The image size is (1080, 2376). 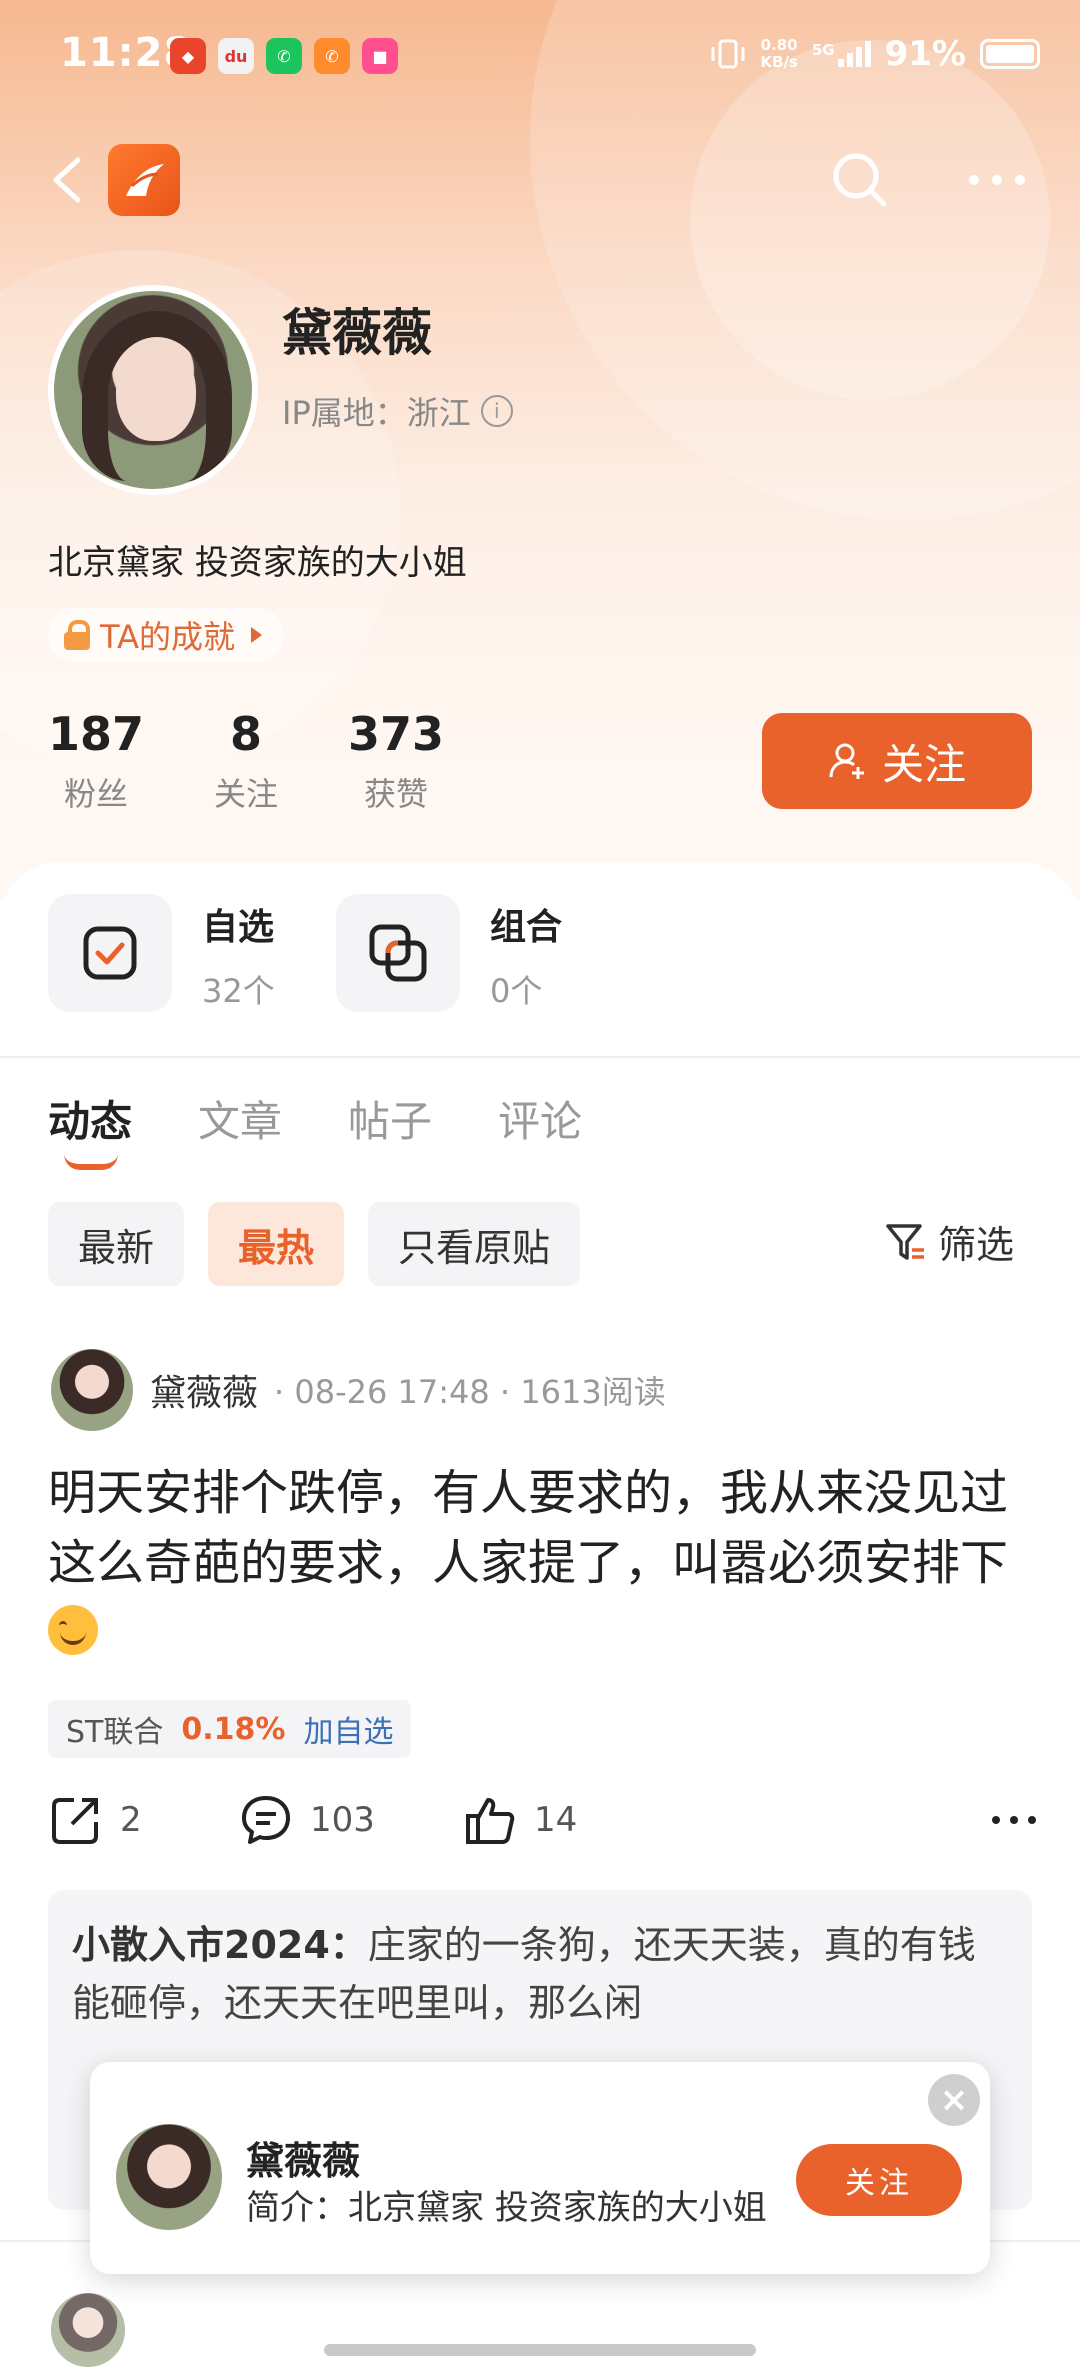 What do you see at coordinates (281, 760) in the screenshot?
I see `profile-stats: 187 粉丝 8 关注 373 获赞` at bounding box center [281, 760].